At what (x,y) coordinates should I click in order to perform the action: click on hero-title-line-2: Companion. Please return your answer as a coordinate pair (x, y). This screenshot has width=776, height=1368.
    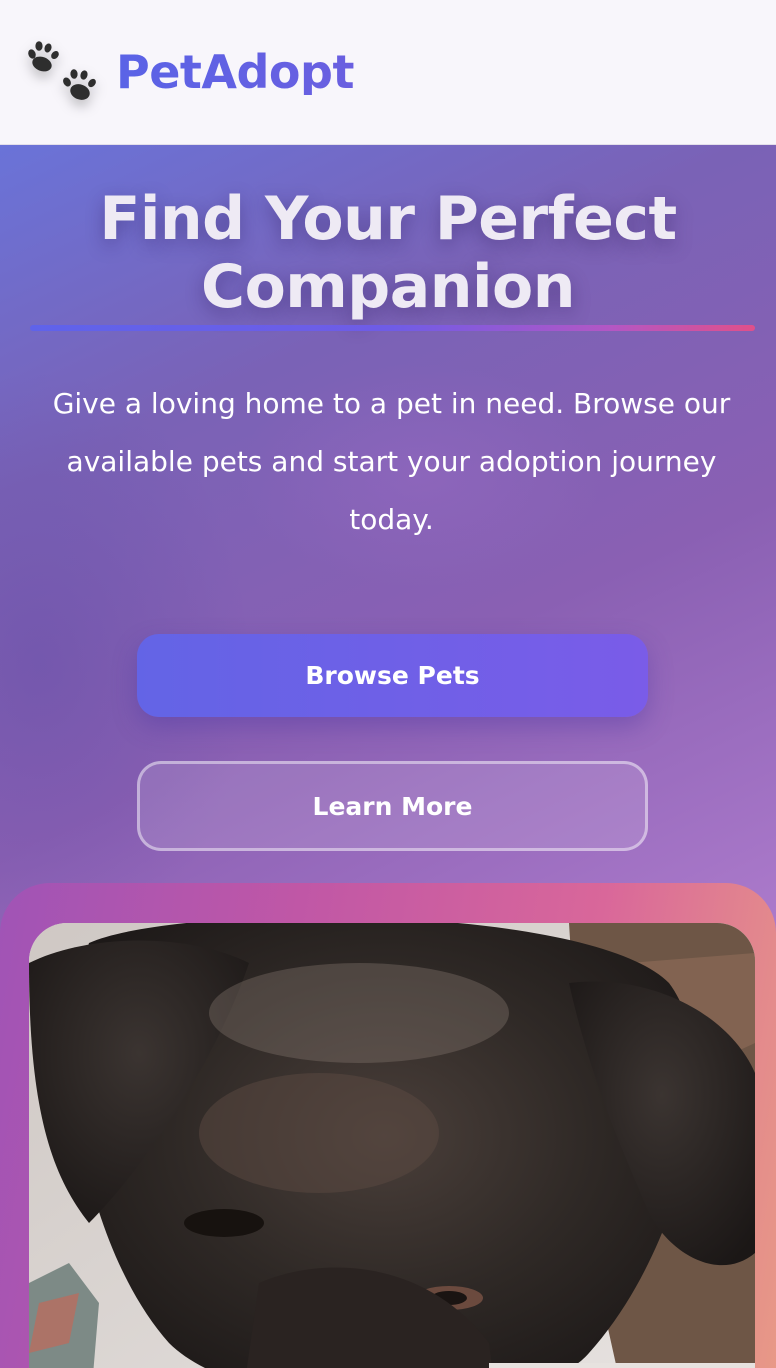
    Looking at the image, I should click on (388, 287).